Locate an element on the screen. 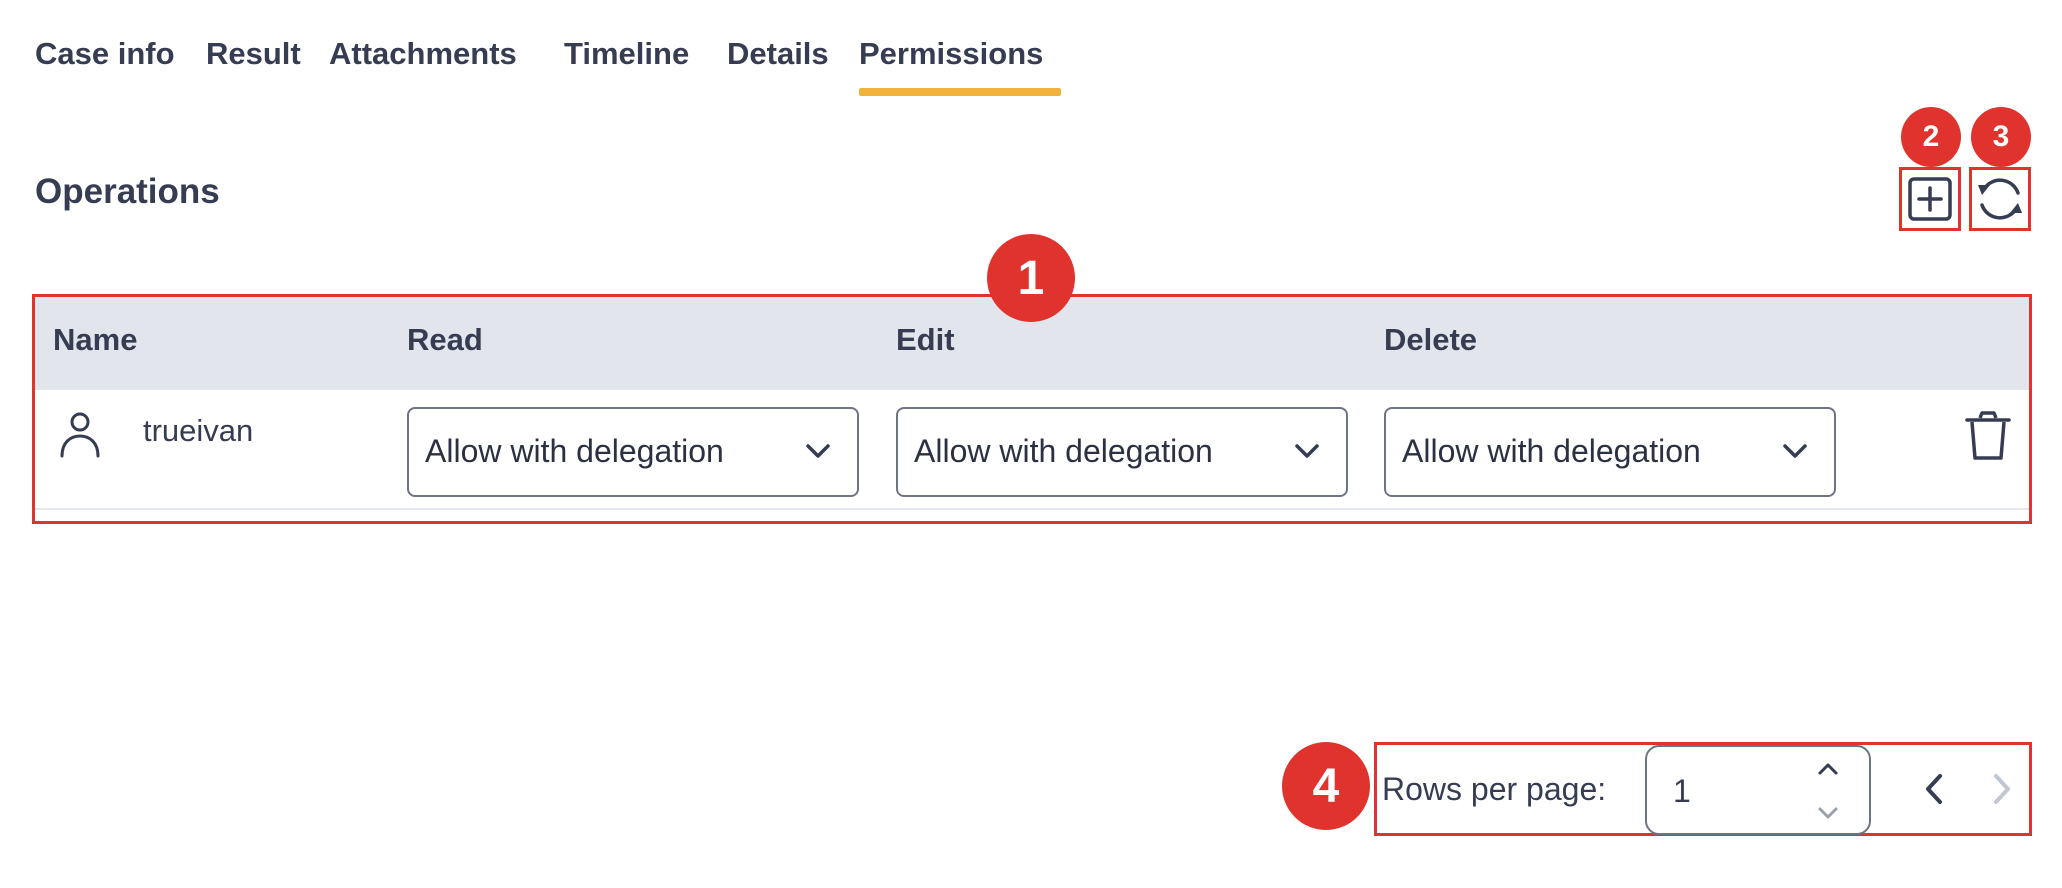  annotation-badge-1: 1 is located at coordinates (1031, 278).